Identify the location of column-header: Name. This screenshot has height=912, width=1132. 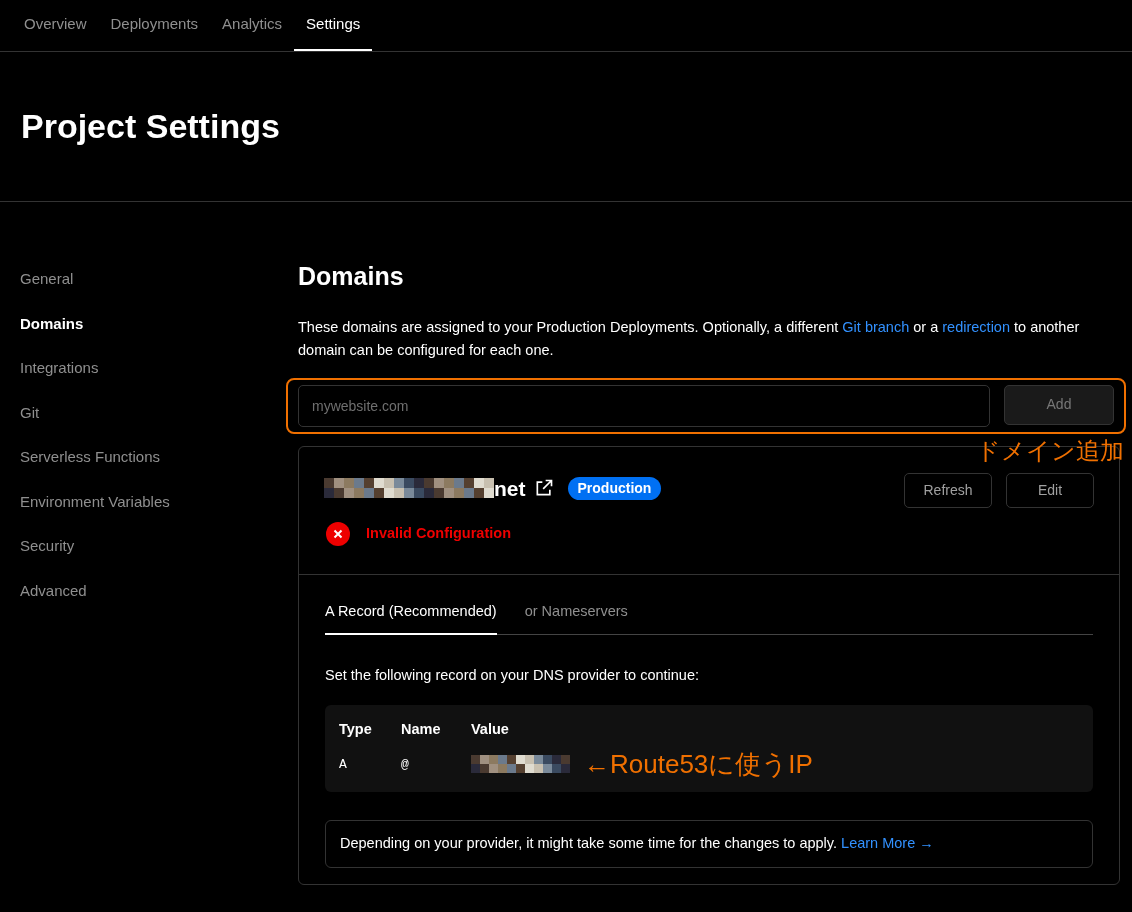
(421, 729).